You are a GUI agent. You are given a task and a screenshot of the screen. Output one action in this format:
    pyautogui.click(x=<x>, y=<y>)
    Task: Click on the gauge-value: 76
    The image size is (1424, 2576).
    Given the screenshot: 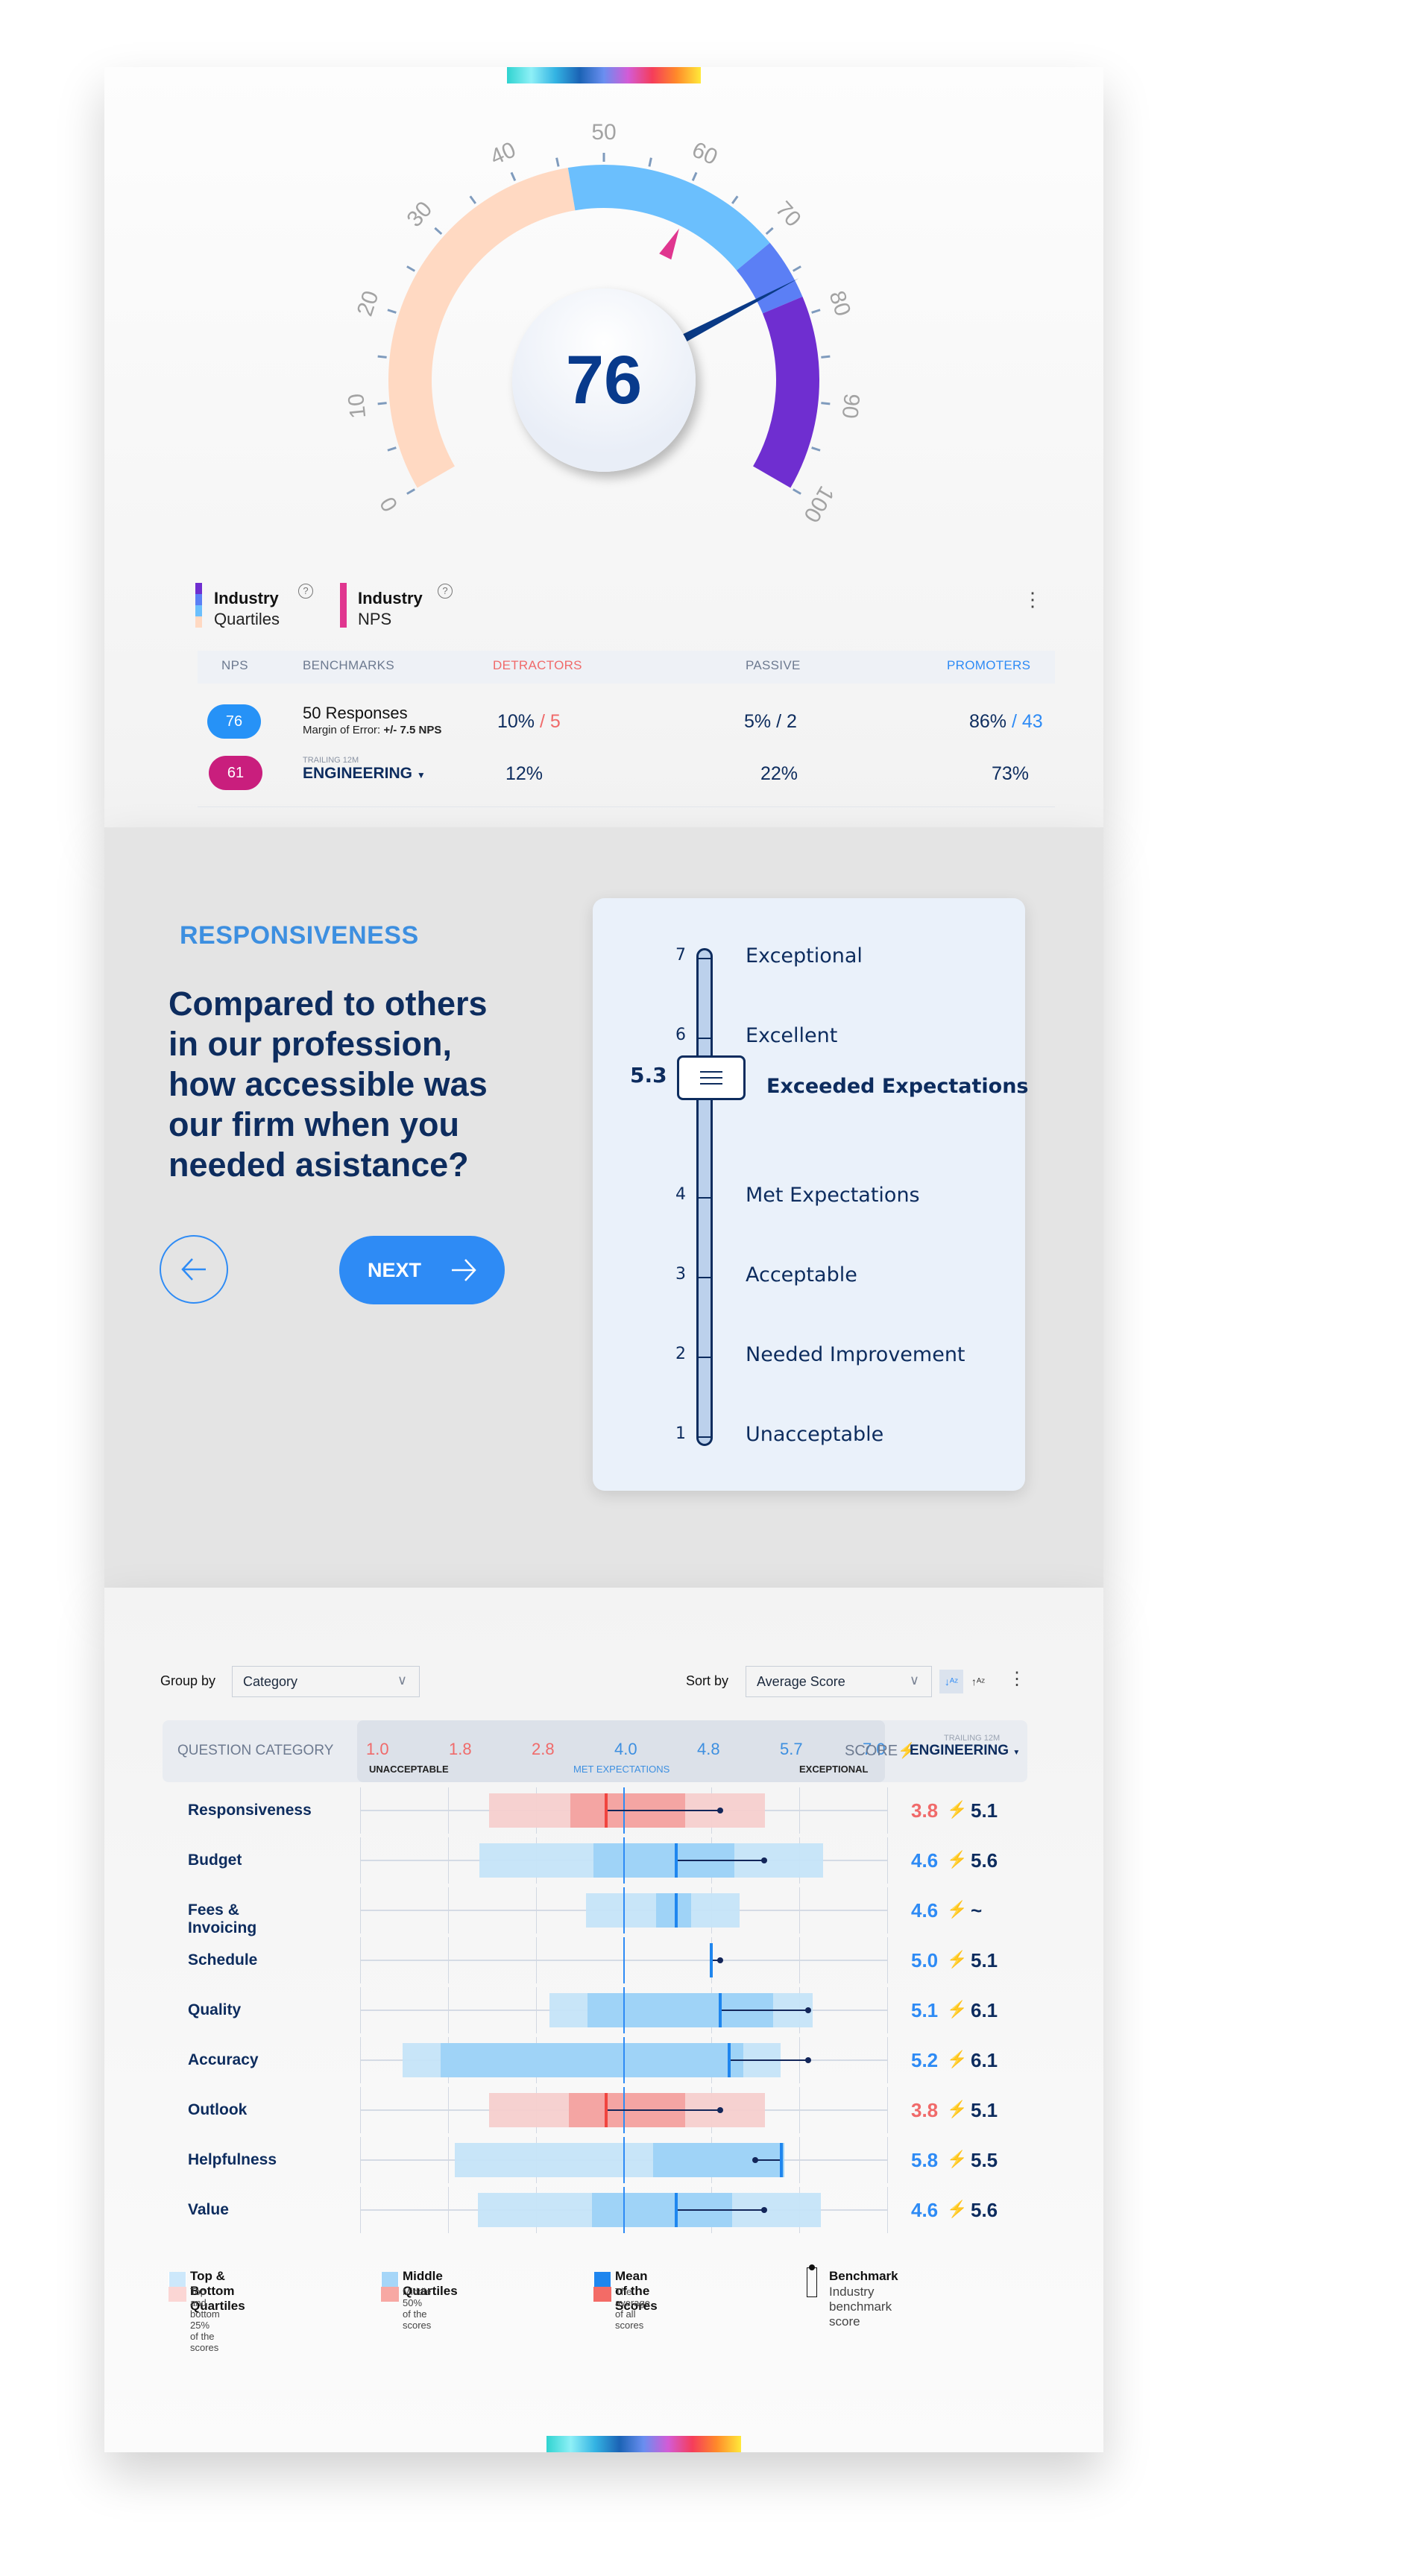 What is the action you would take?
    pyautogui.click(x=604, y=379)
    